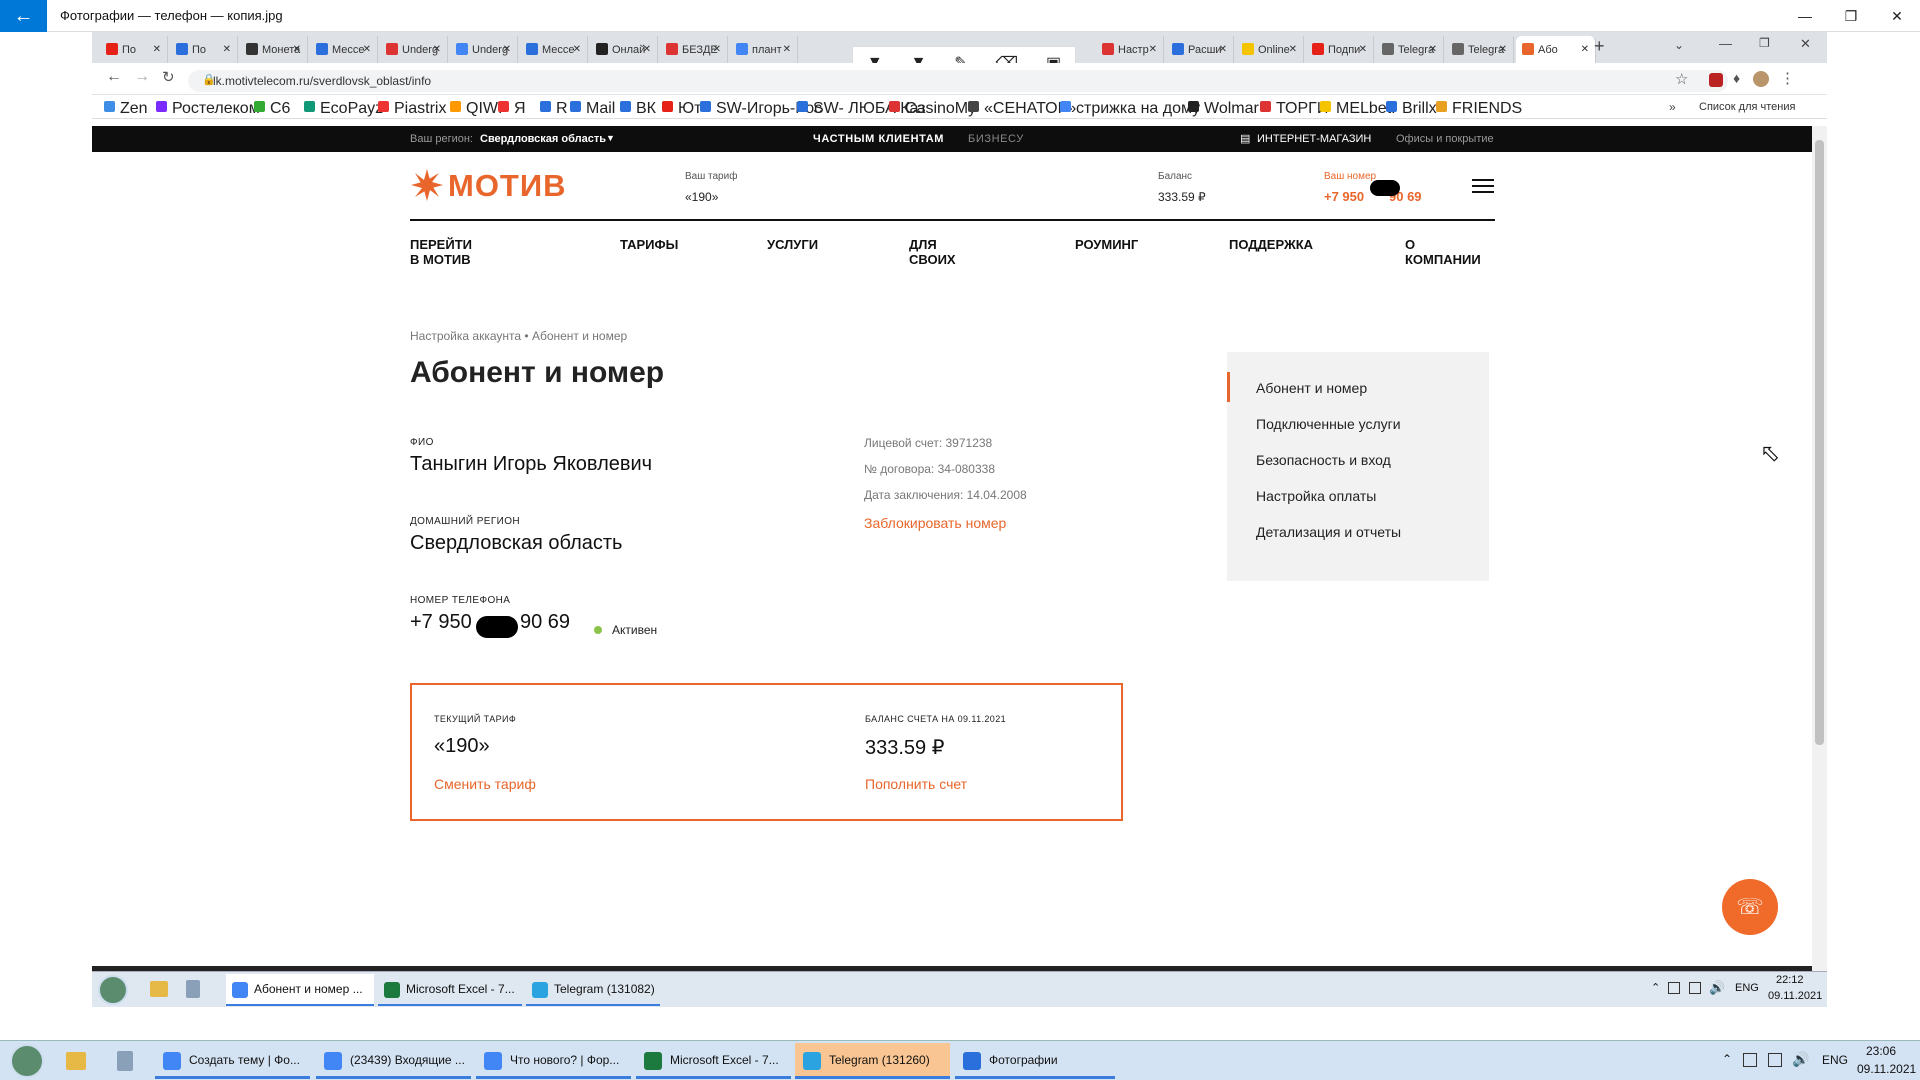 The height and width of the screenshot is (1080, 1920). I want to click on new-tab-icon: +, so click(1599, 46).